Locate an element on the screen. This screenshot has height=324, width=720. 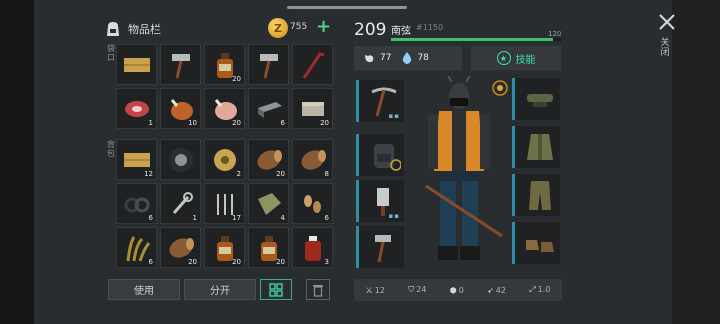
drag-handle is located at coordinates (347, 7).